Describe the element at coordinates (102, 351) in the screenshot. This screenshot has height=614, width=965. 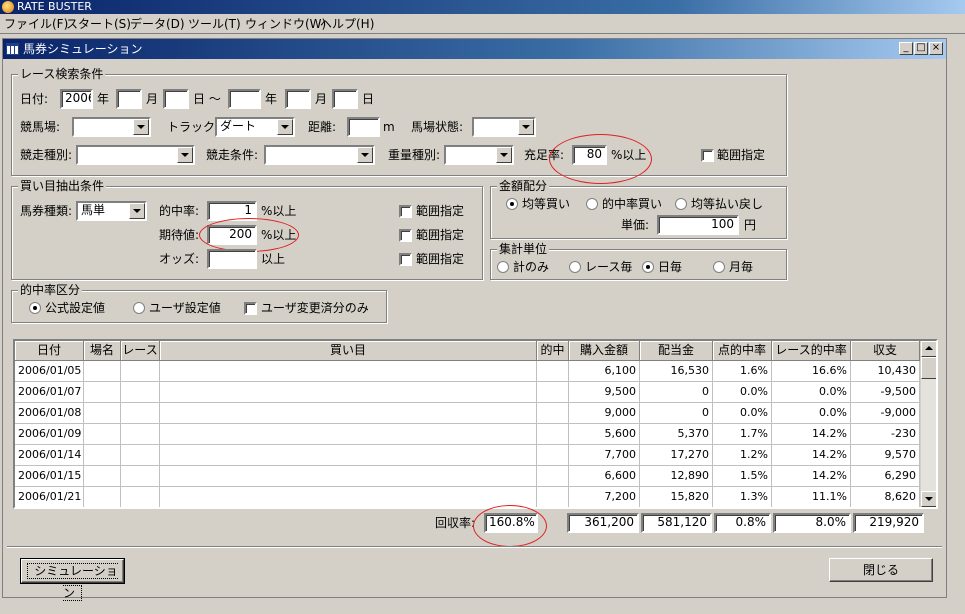
I see `column-header-venue: 場名` at that location.